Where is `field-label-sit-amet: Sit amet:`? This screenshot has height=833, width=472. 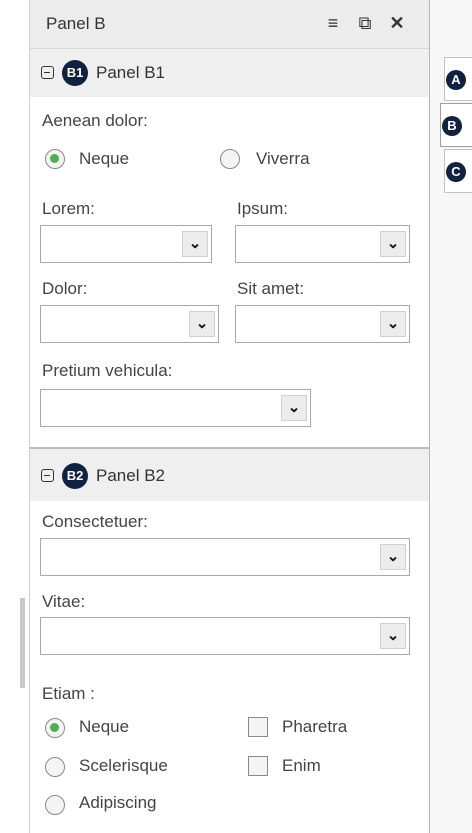
field-label-sit-amet: Sit amet: is located at coordinates (271, 288).